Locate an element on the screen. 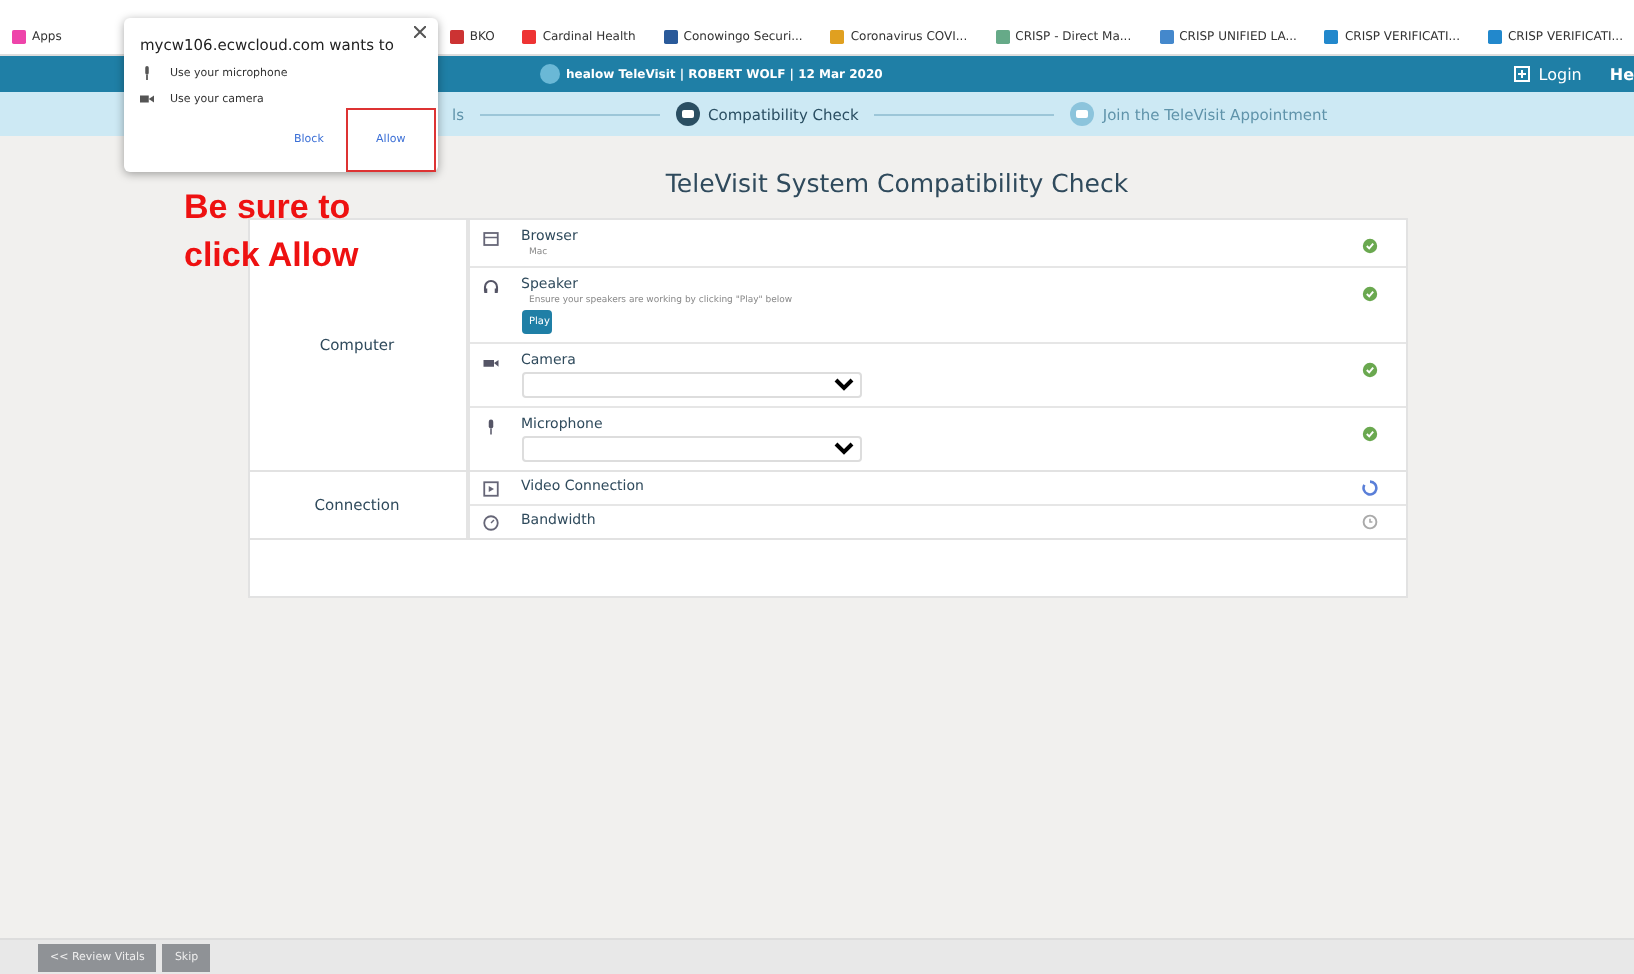 The width and height of the screenshot is (1634, 974). annotation-text: Be sure to click Allow is located at coordinates (272, 232).